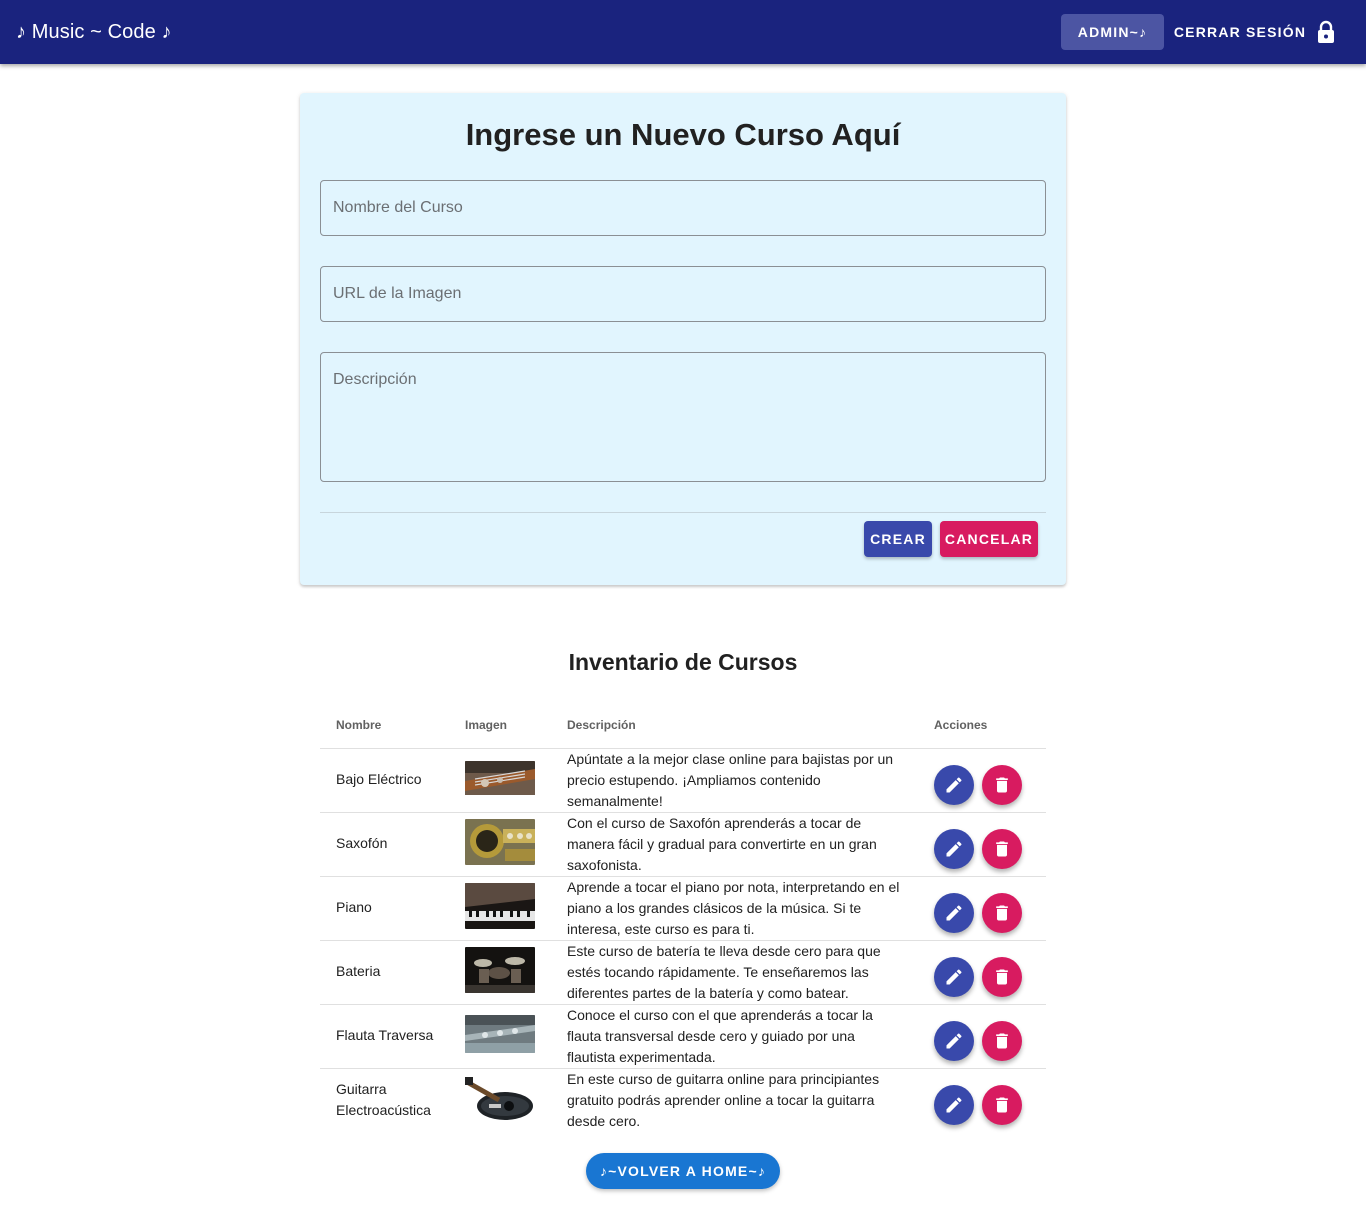 The image size is (1366, 1213). Describe the element at coordinates (961, 725) in the screenshot. I see `column-header-acciones: Acciones` at that location.